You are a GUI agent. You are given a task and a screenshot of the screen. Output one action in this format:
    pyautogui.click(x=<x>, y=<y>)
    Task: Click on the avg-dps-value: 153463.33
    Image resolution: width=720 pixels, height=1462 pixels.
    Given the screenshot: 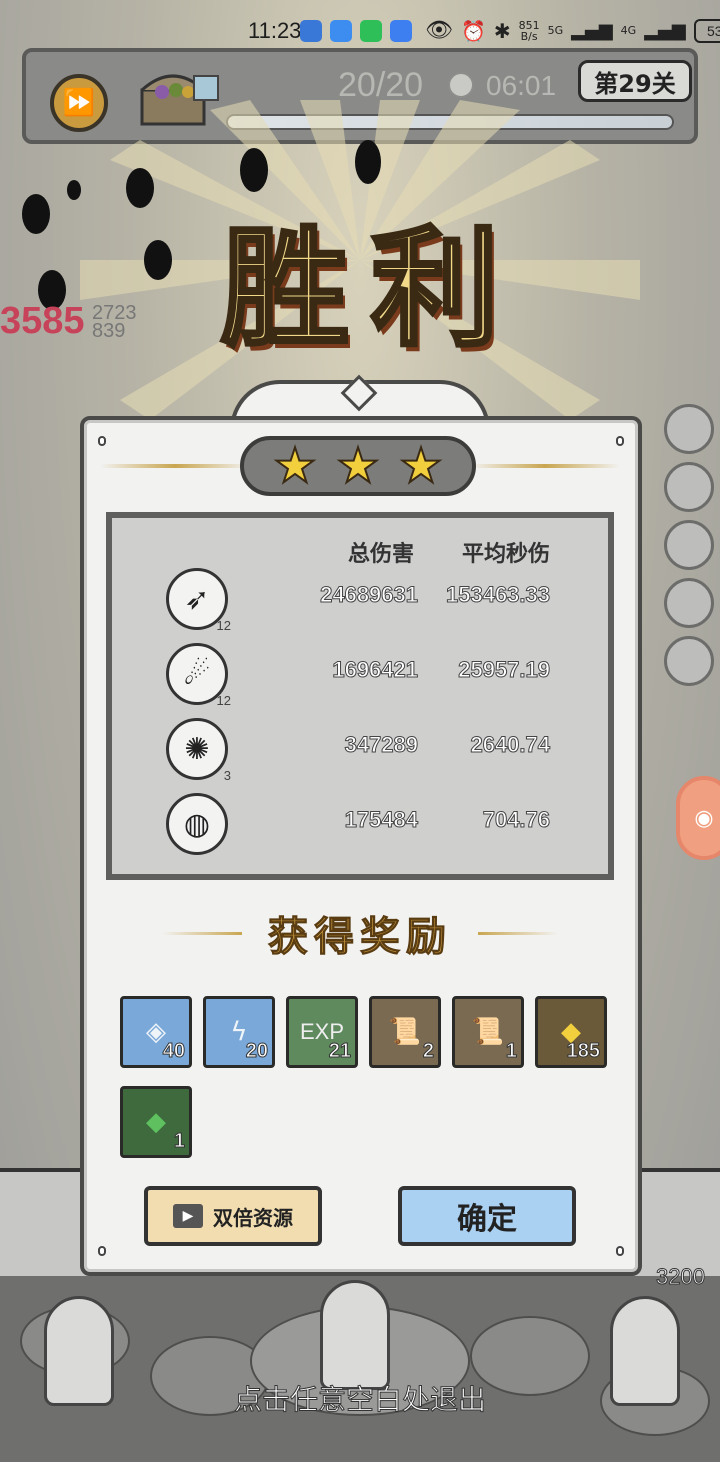 What is the action you would take?
    pyautogui.click(x=498, y=595)
    